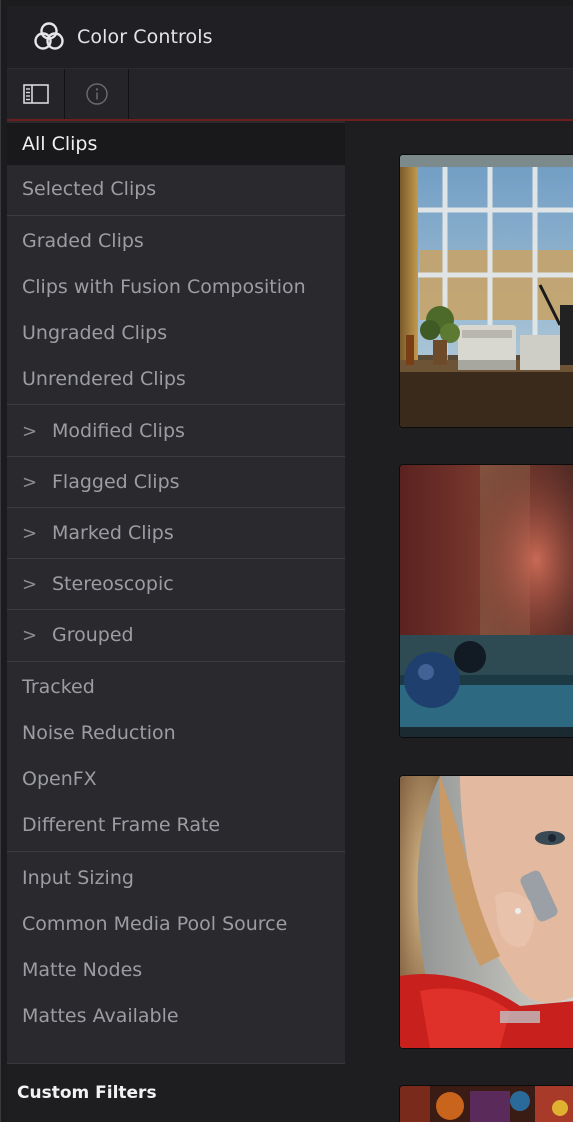 This screenshot has width=573, height=1122. What do you see at coordinates (78, 878) in the screenshot?
I see `filter-label: Input Sizing` at bounding box center [78, 878].